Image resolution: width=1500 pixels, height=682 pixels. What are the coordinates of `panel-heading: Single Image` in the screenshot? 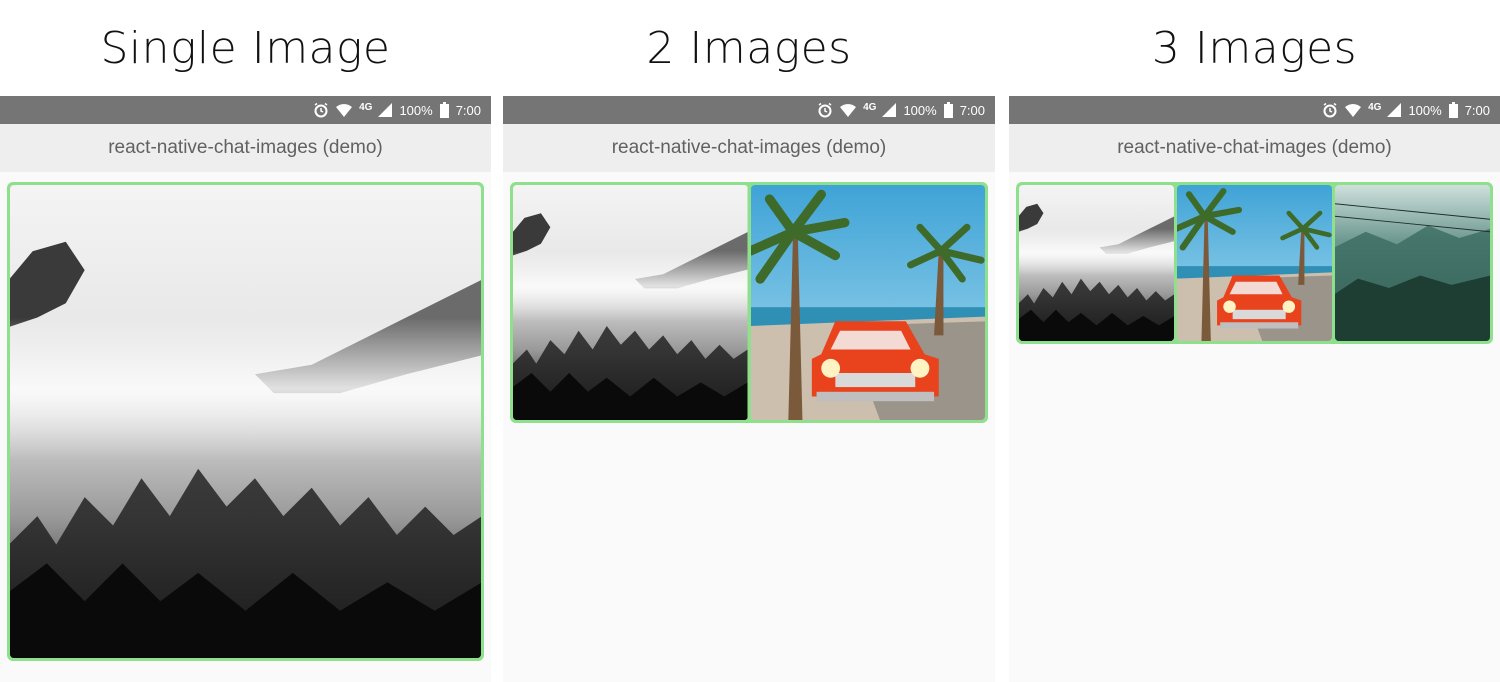 It's located at (245, 48).